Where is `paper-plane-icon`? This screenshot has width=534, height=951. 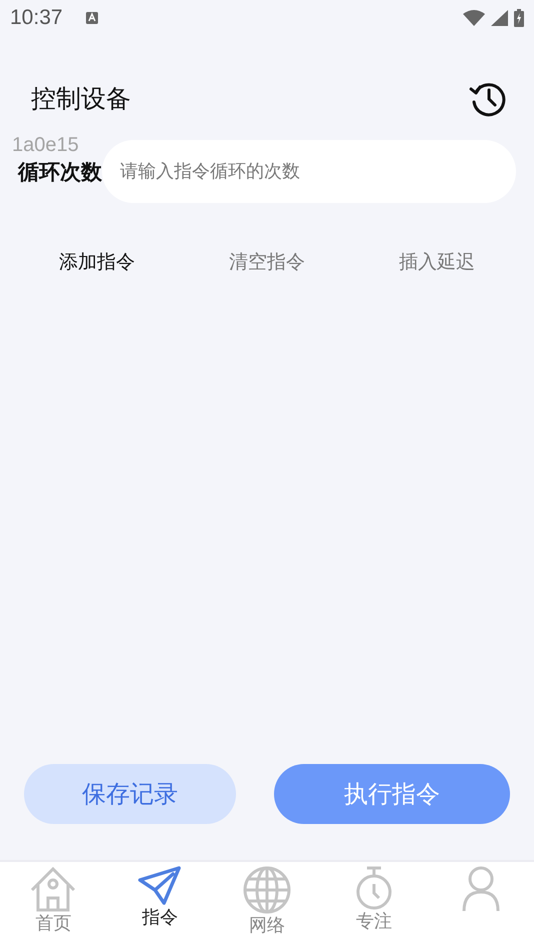 paper-plane-icon is located at coordinates (160, 886).